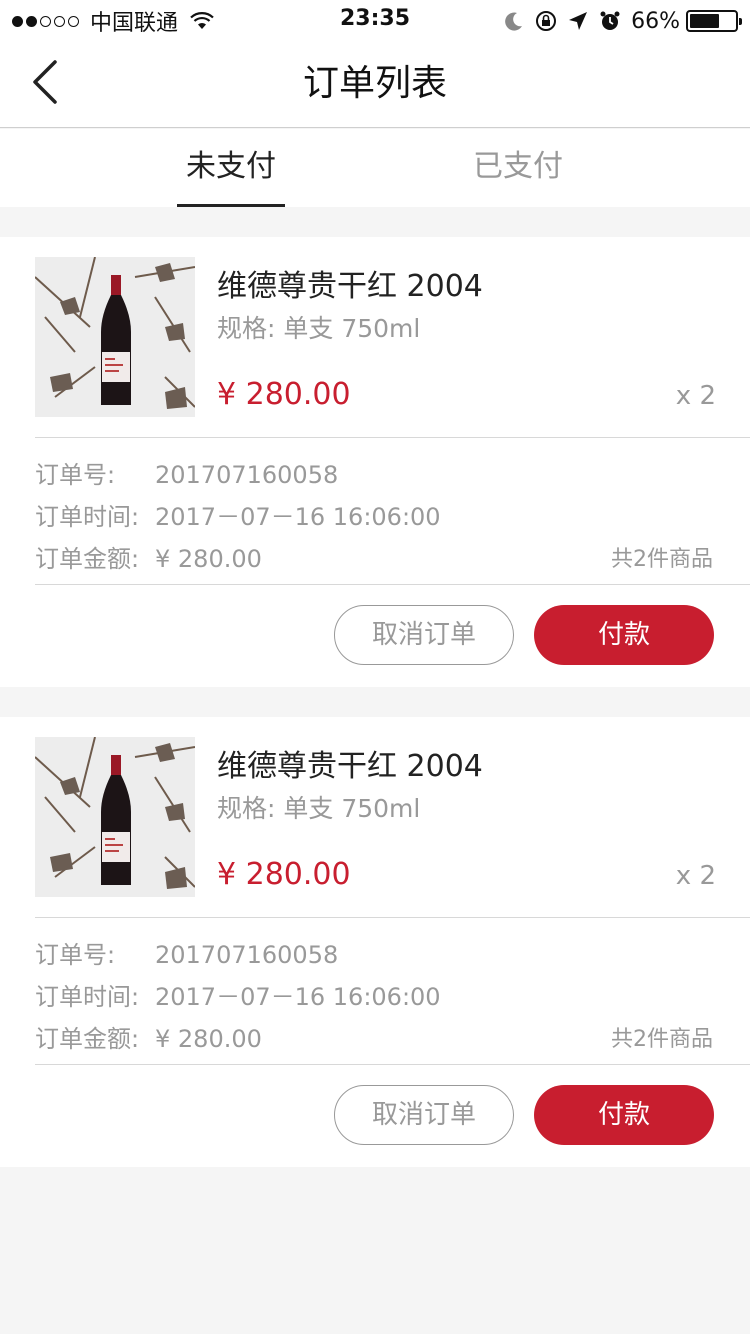 The height and width of the screenshot is (1334, 750). What do you see at coordinates (655, 21) in the screenshot?
I see `battery-percent: 66%` at bounding box center [655, 21].